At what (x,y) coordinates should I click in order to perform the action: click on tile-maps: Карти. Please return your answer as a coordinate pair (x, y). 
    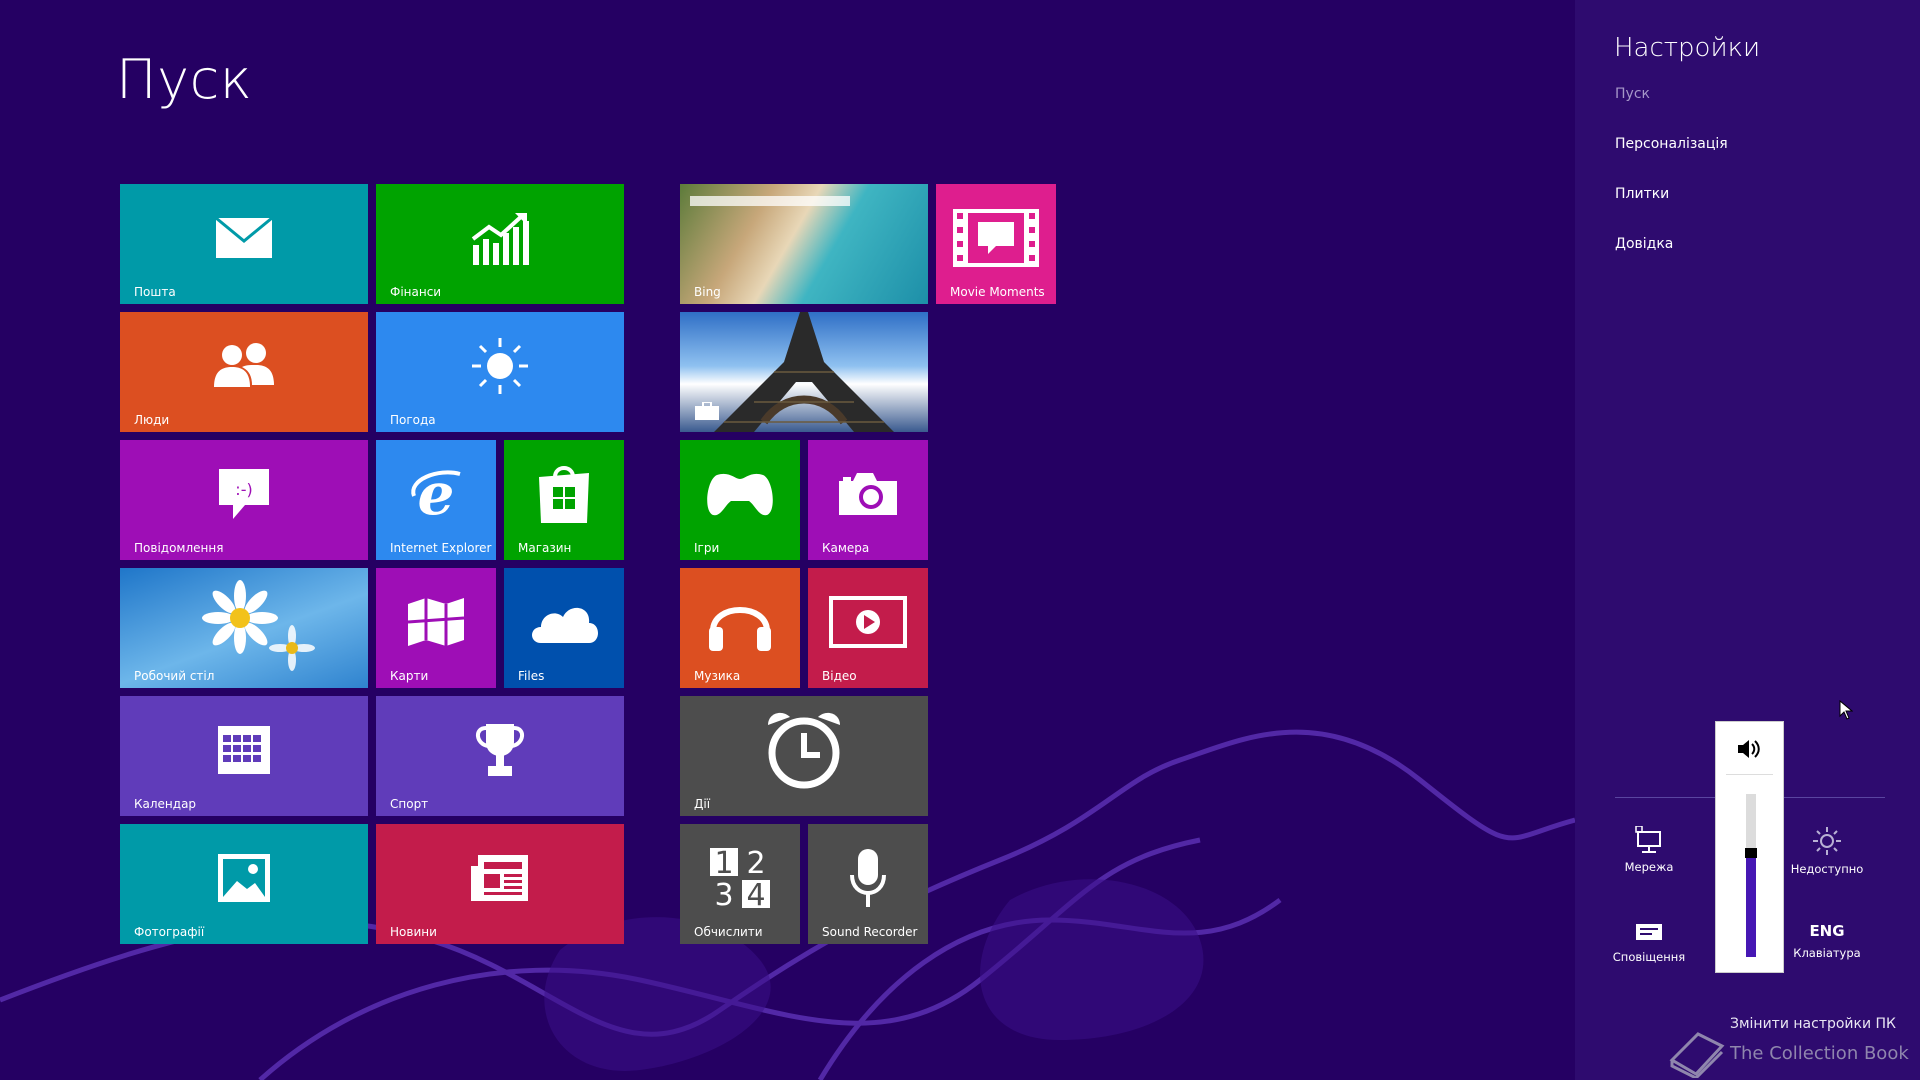
    Looking at the image, I should click on (436, 628).